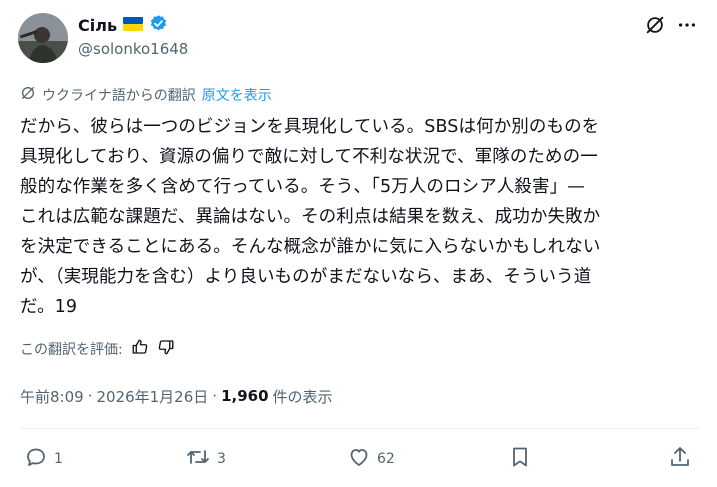 This screenshot has height=487, width=717. Describe the element at coordinates (71, 350) in the screenshot. I see `rate-translation-label: この翻訳を評価:` at that location.